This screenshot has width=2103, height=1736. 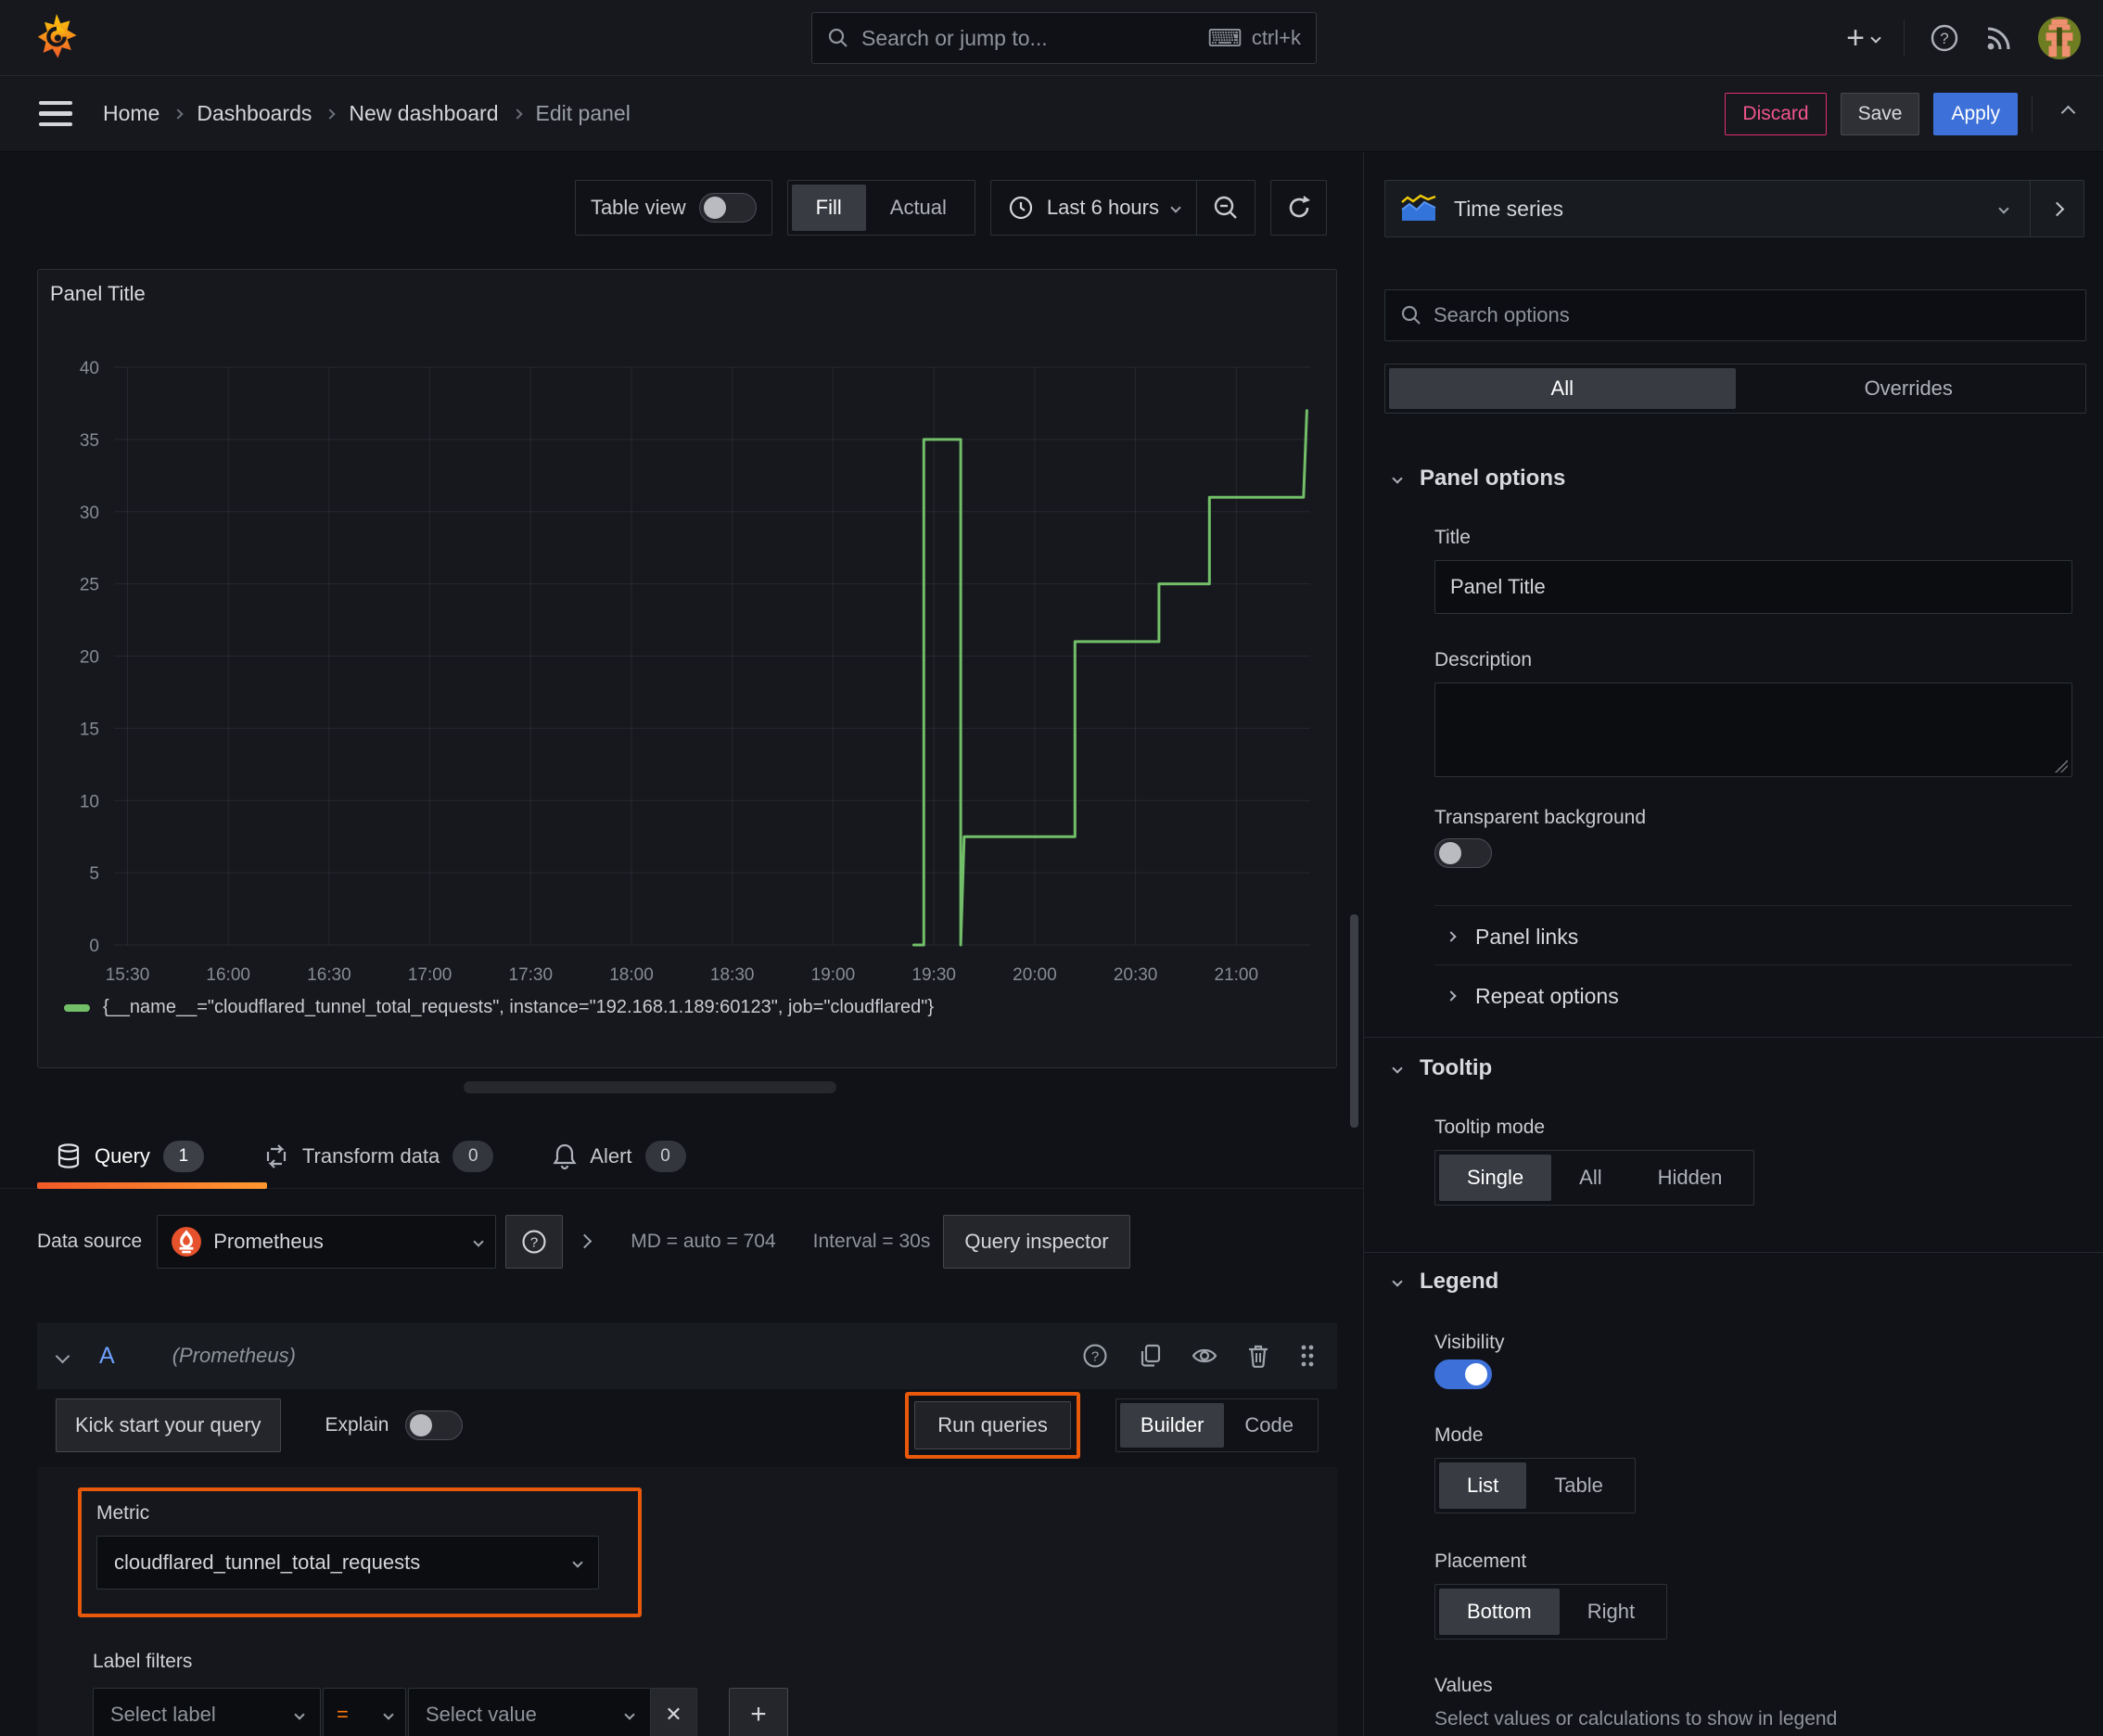 What do you see at coordinates (89, 441) in the screenshot?
I see `y-axis-tick: 35` at bounding box center [89, 441].